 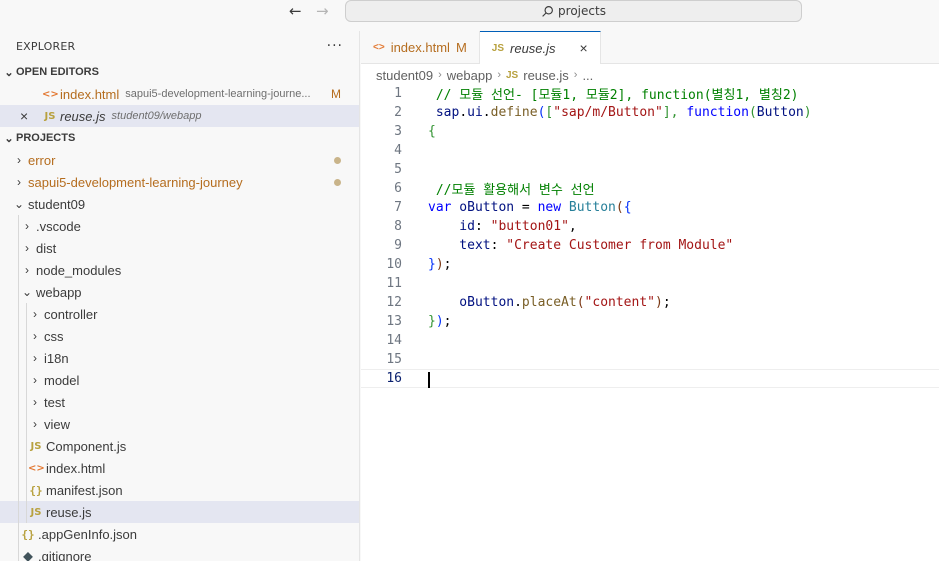 What do you see at coordinates (650, 169) in the screenshot?
I see `code-line: 5` at bounding box center [650, 169].